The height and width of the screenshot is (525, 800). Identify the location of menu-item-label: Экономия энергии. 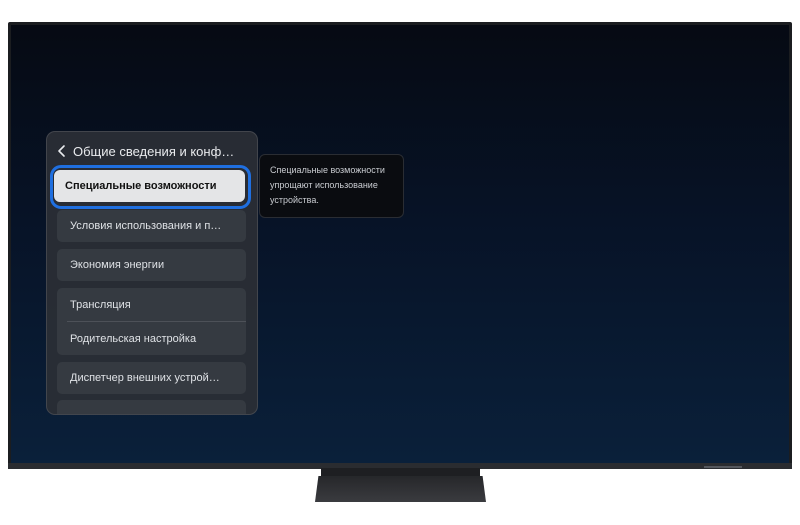
(117, 265).